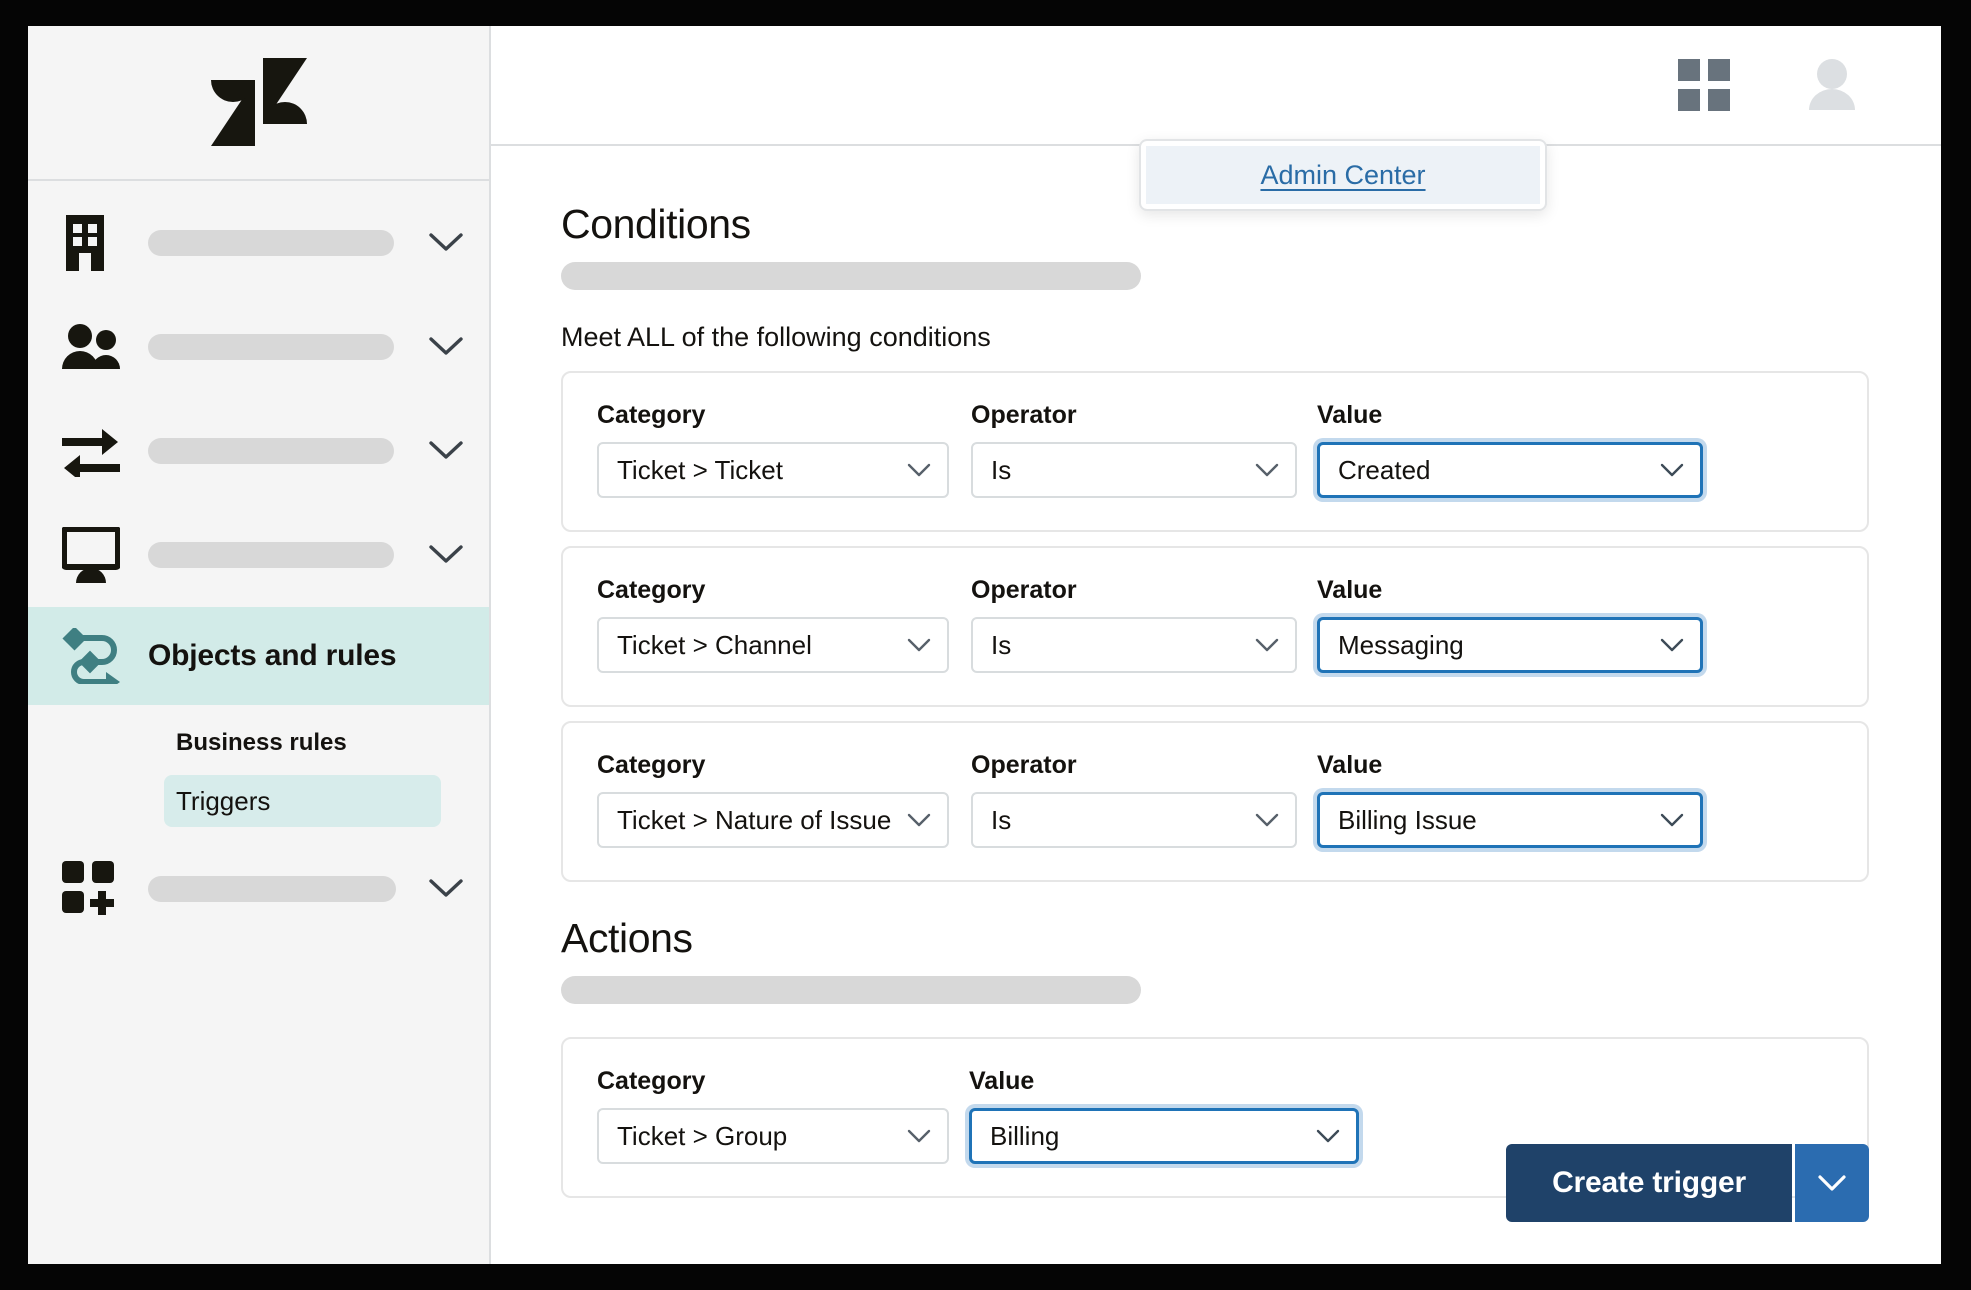 This screenshot has width=1971, height=1290. Describe the element at coordinates (851, 276) in the screenshot. I see `conditions-subtitle-placeholder` at that location.